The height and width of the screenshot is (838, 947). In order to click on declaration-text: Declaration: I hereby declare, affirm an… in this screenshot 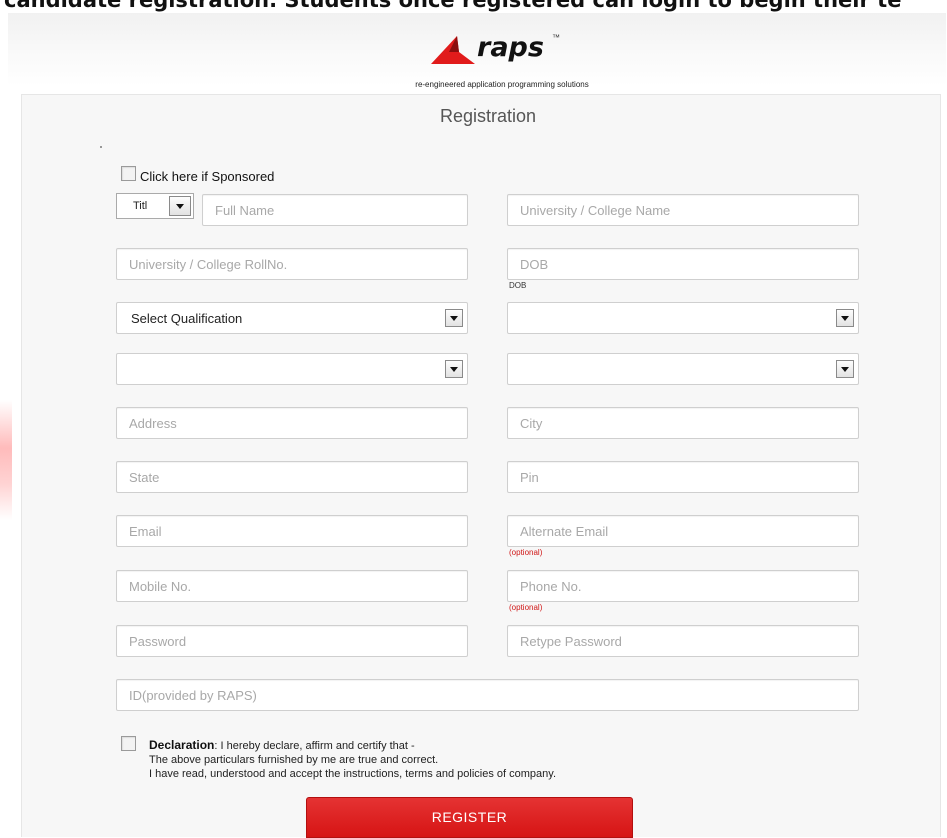, I will do `click(352, 759)`.